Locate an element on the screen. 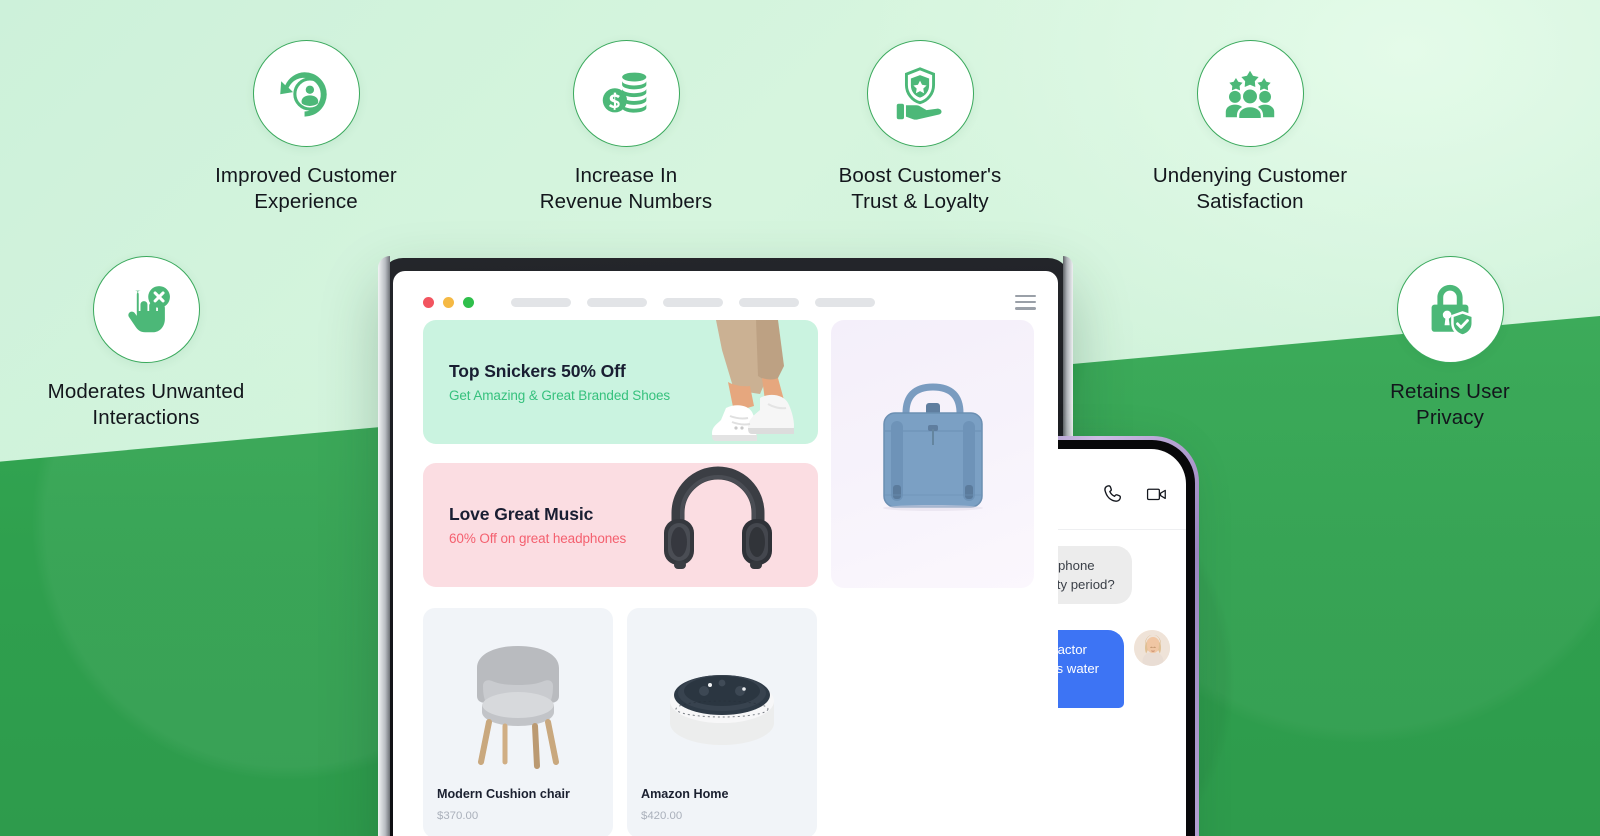  people-stars-icon is located at coordinates (1250, 95).